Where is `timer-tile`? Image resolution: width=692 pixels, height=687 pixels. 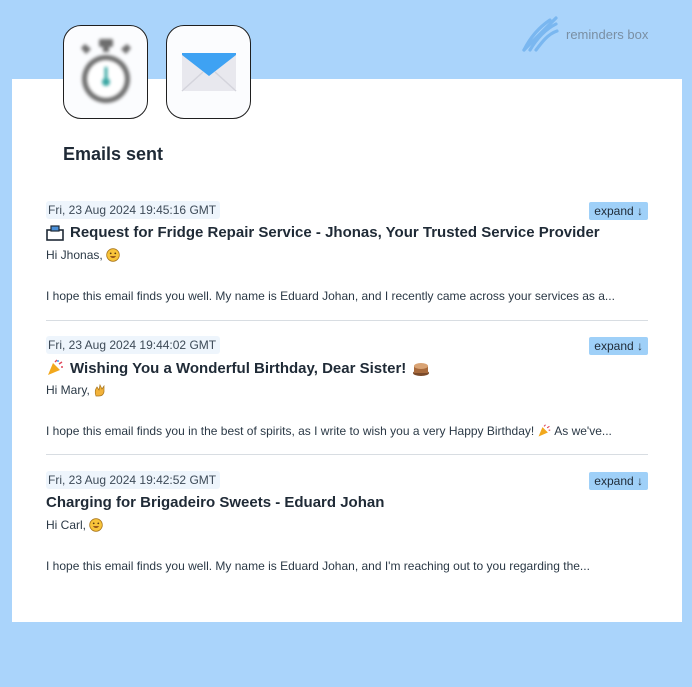 timer-tile is located at coordinates (105, 72).